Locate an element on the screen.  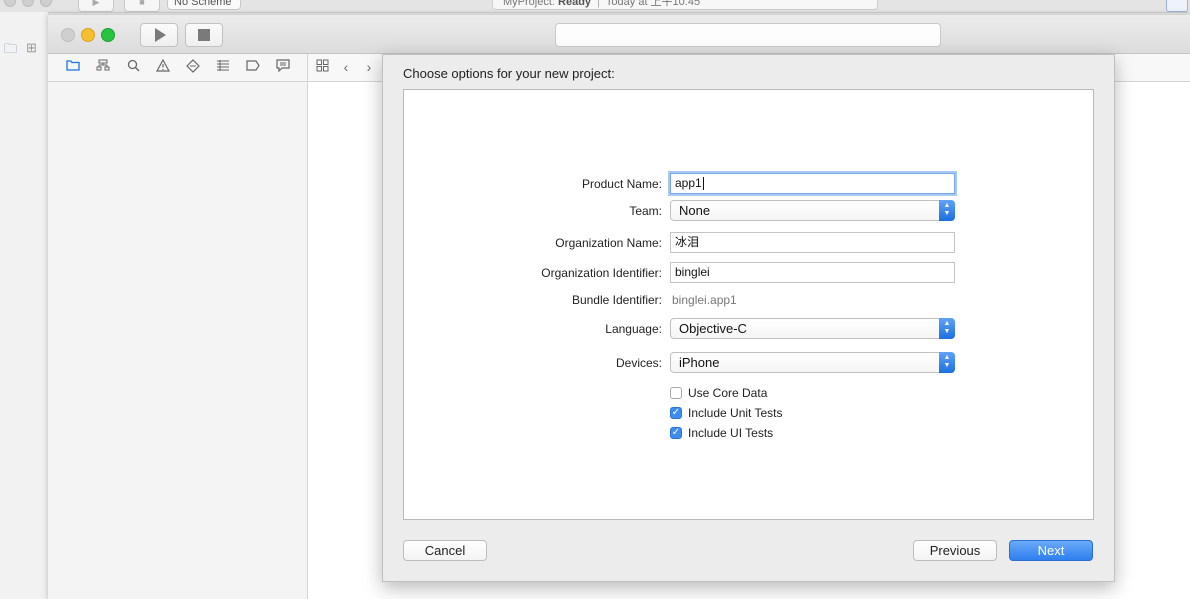
devices-label: Devices: is located at coordinates (638, 363).